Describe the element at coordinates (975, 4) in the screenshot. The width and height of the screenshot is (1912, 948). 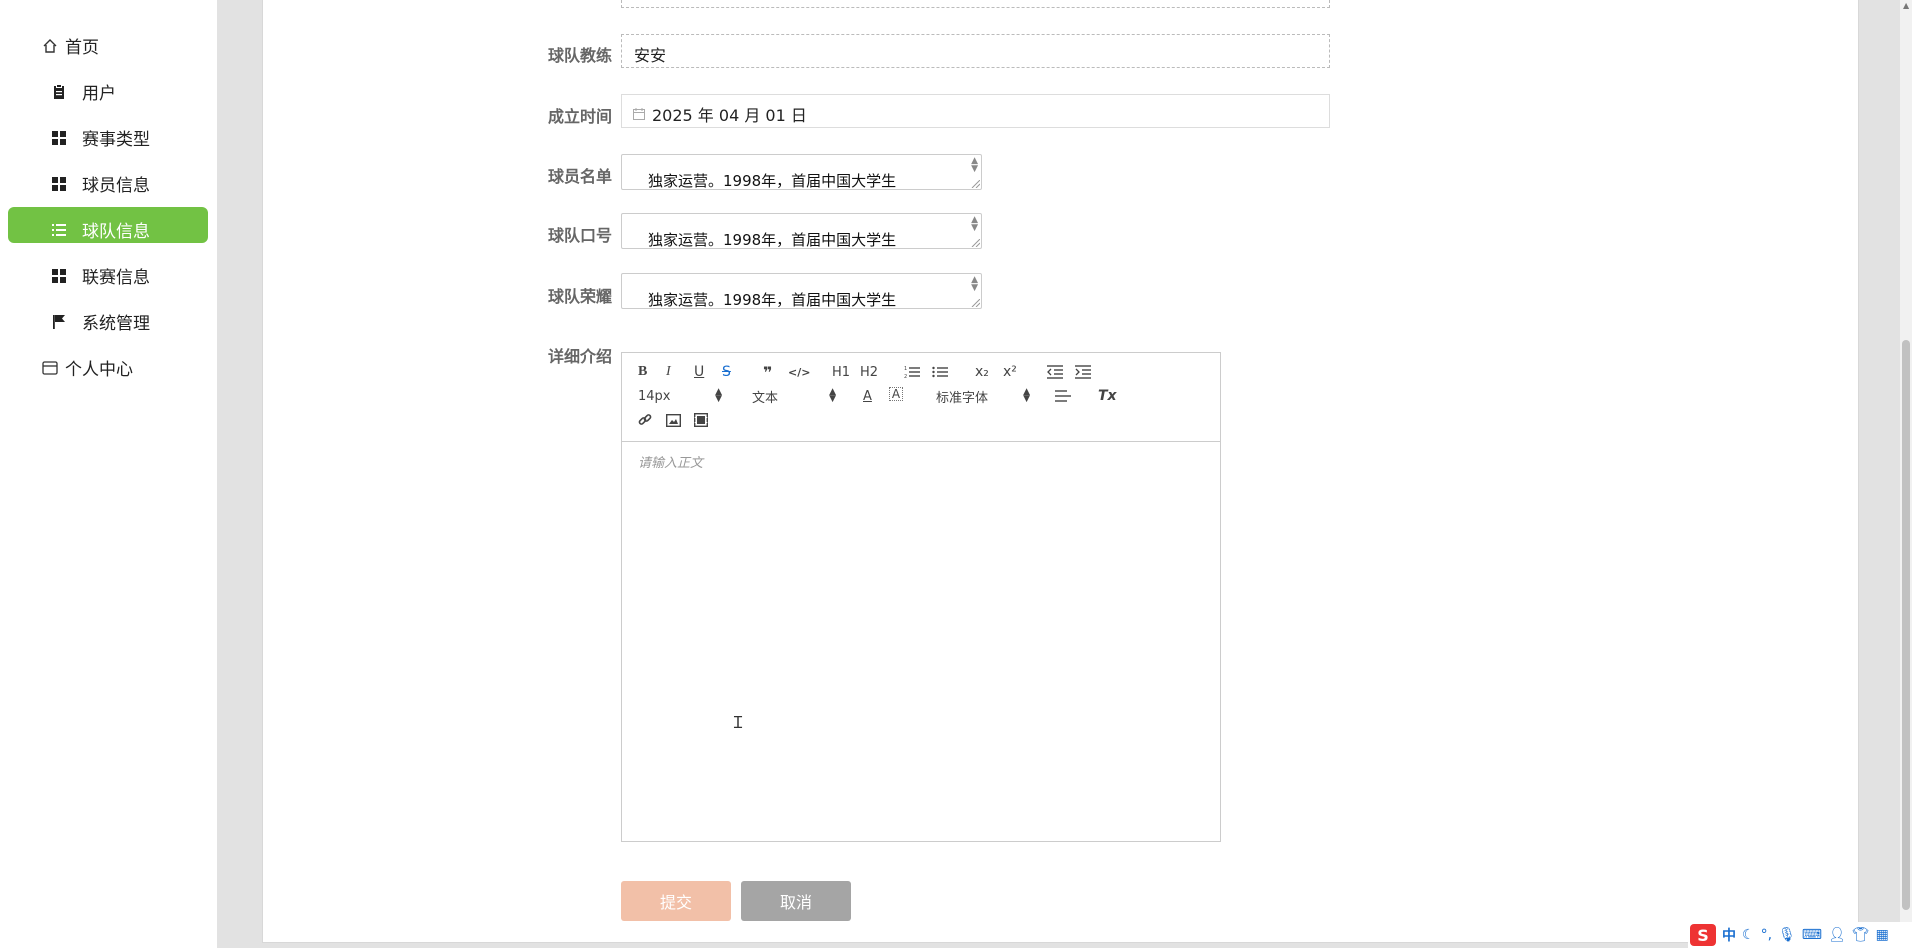
I see `top-cutoff-field` at that location.